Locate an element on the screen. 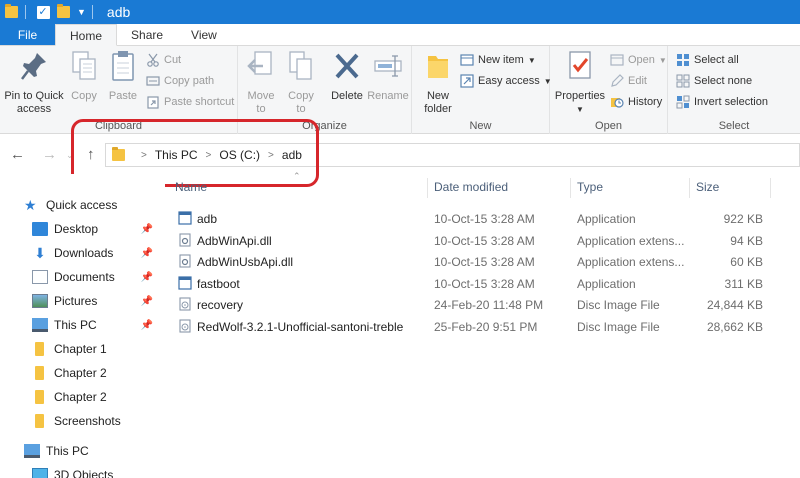  nav-screenshots: Screenshots is located at coordinates (98, 421).